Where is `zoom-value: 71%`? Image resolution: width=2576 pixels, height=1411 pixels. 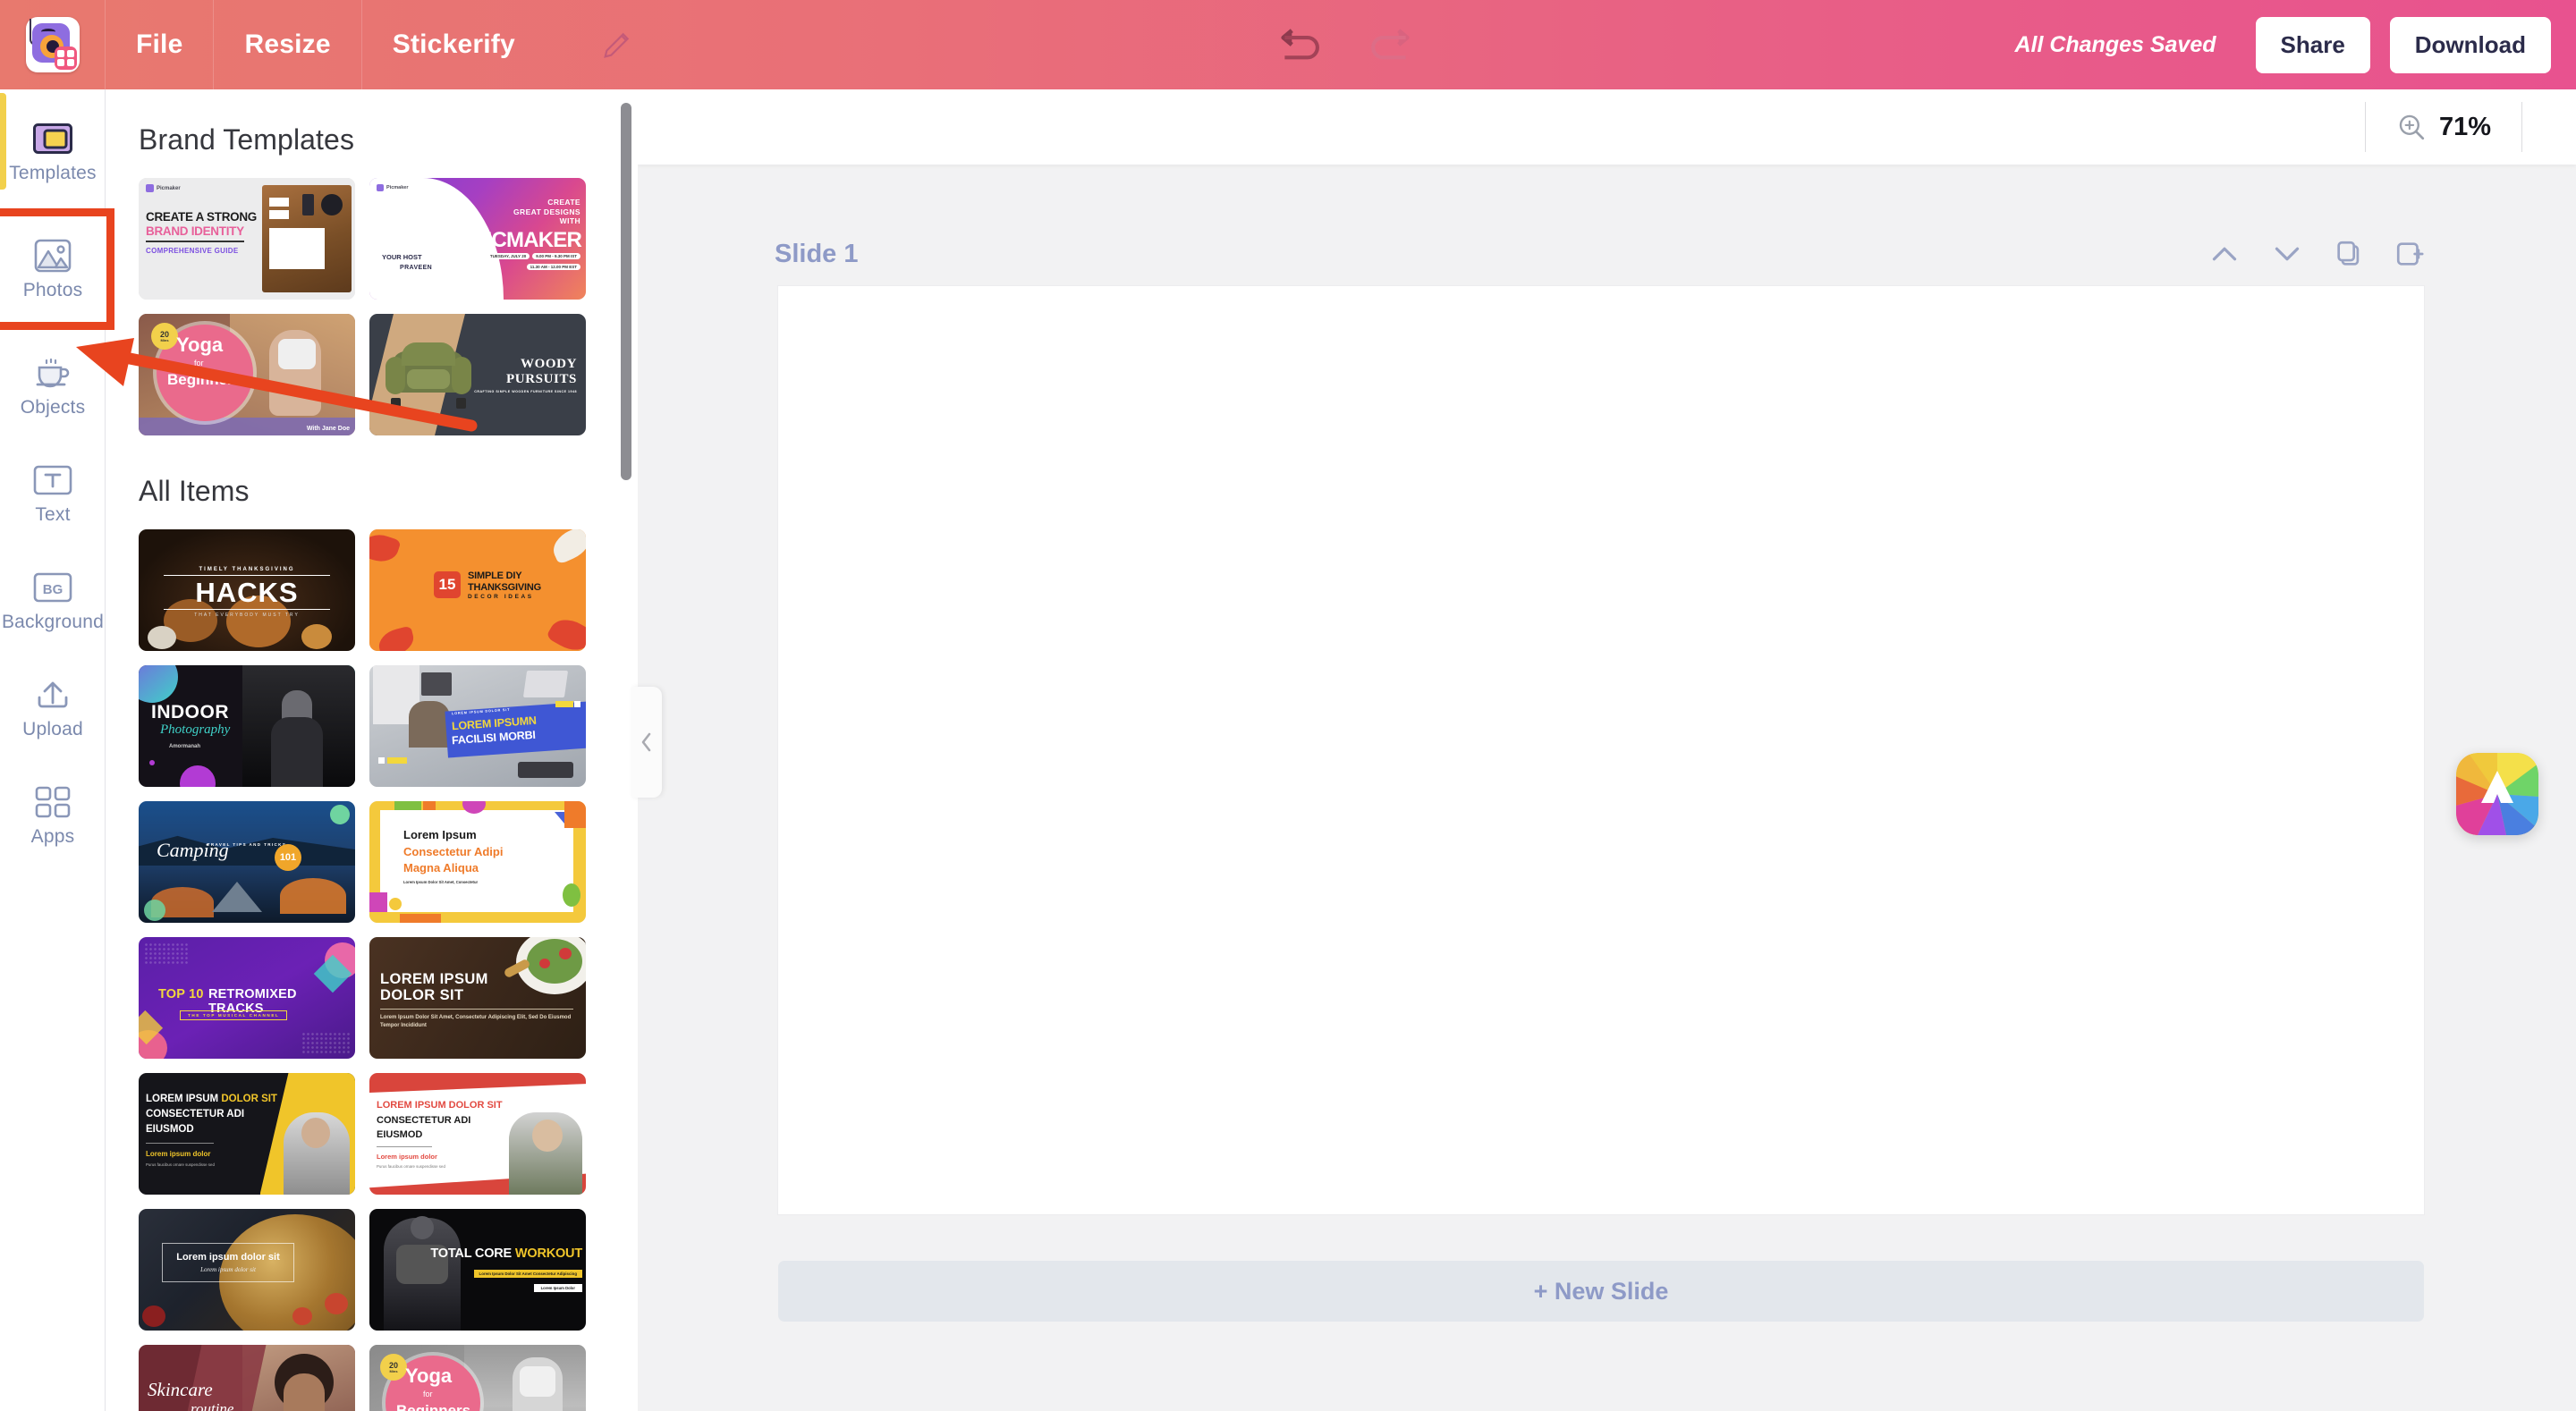
zoom-value: 71% is located at coordinates (2464, 126).